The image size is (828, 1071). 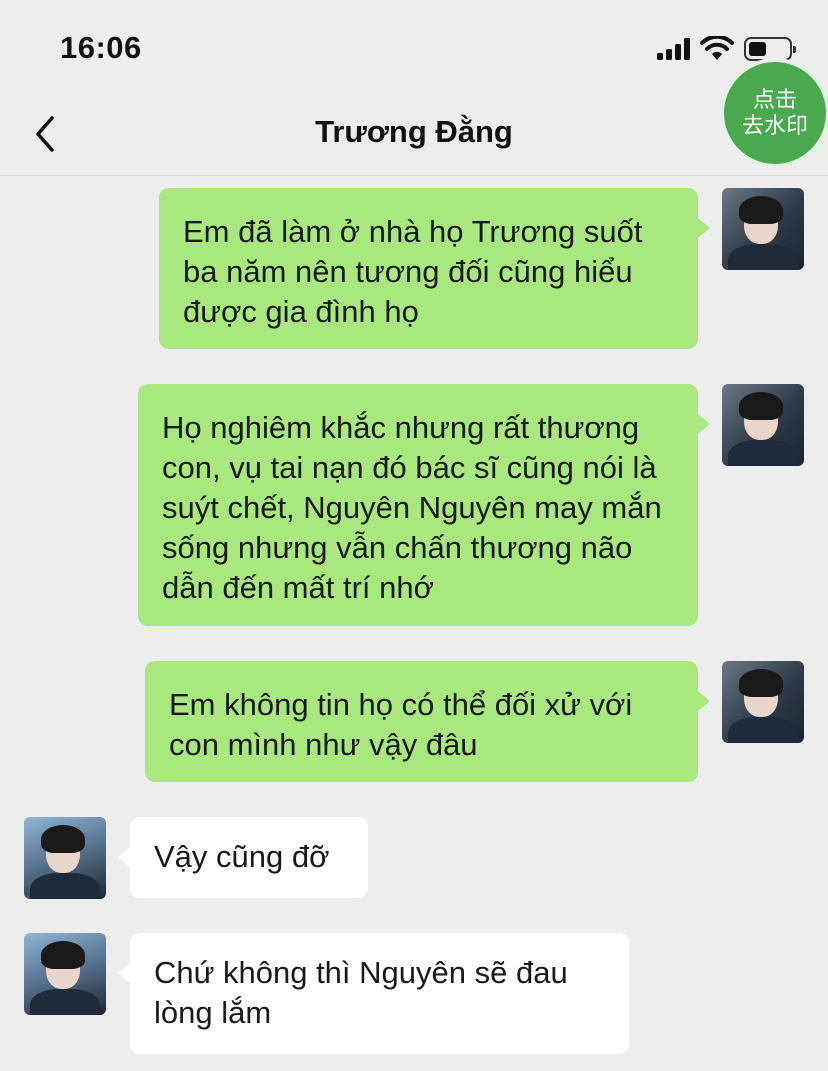 What do you see at coordinates (774, 125) in the screenshot?
I see `watermark-button-line-2: 去水印` at bounding box center [774, 125].